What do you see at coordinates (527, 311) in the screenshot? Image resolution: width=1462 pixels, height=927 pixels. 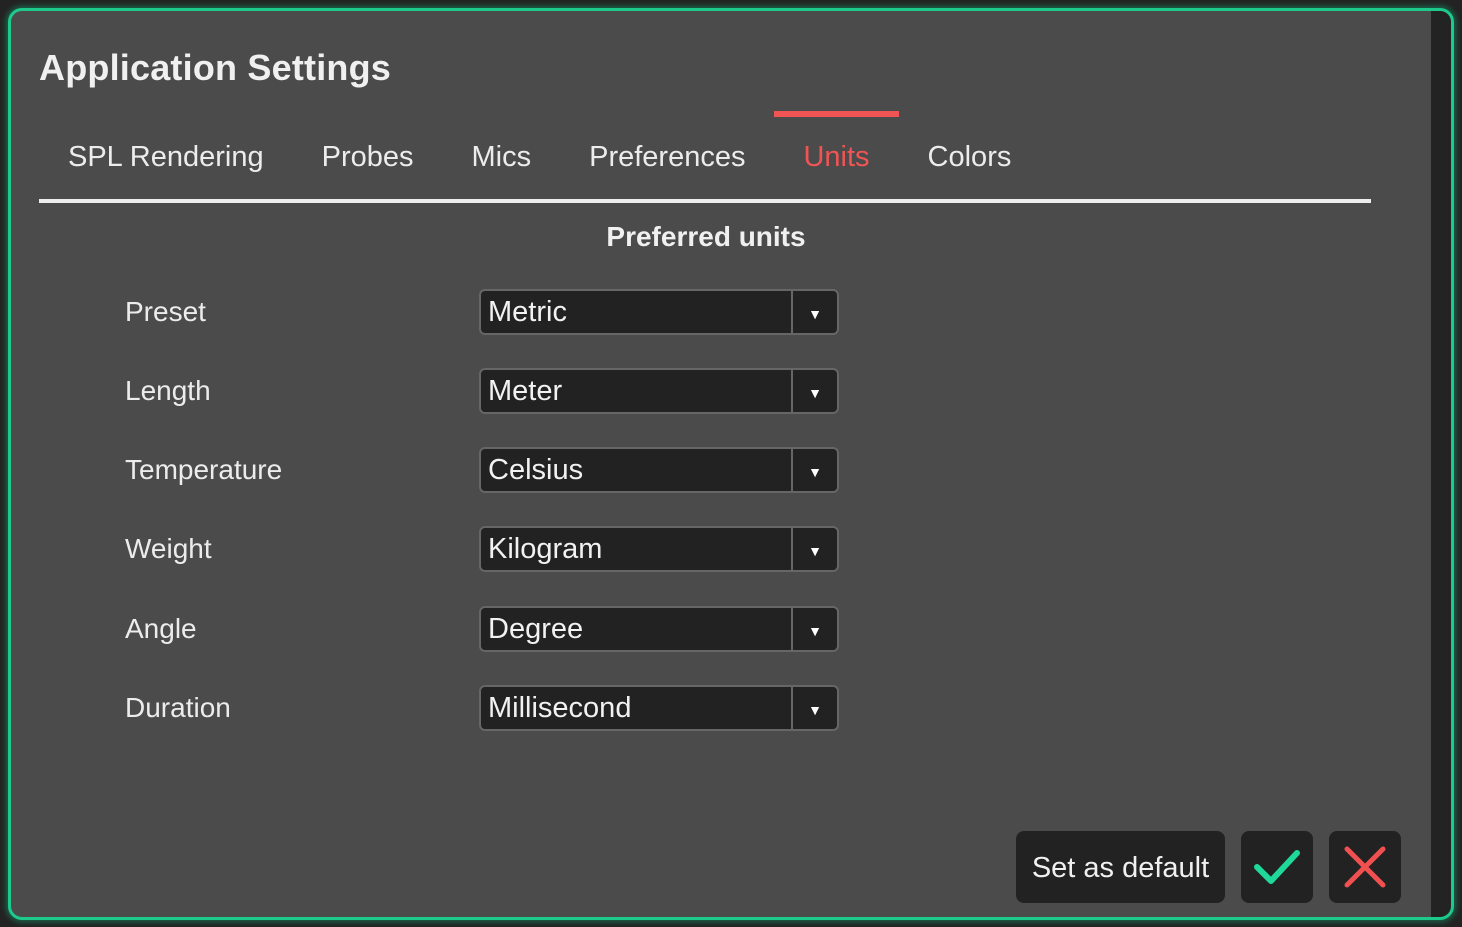 I see `preset-value: Metric` at bounding box center [527, 311].